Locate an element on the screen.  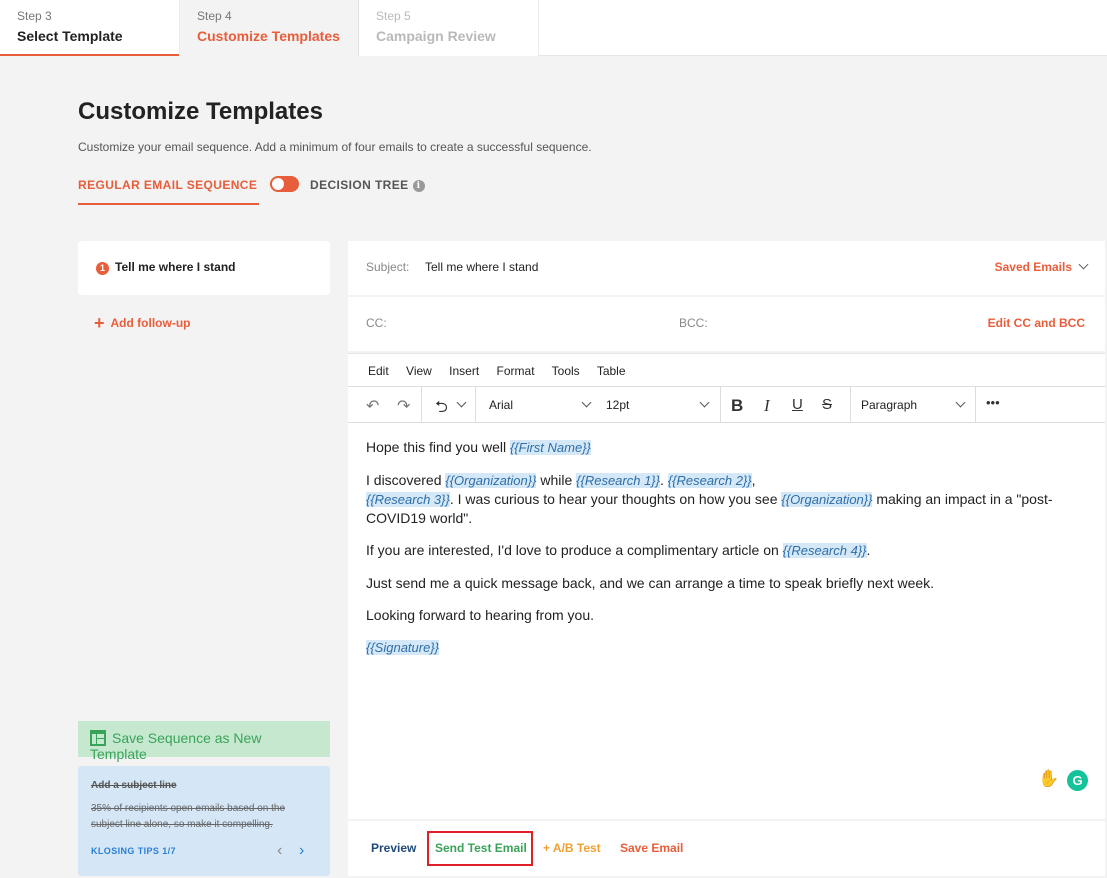
info-icon: i is located at coordinates (418, 186).